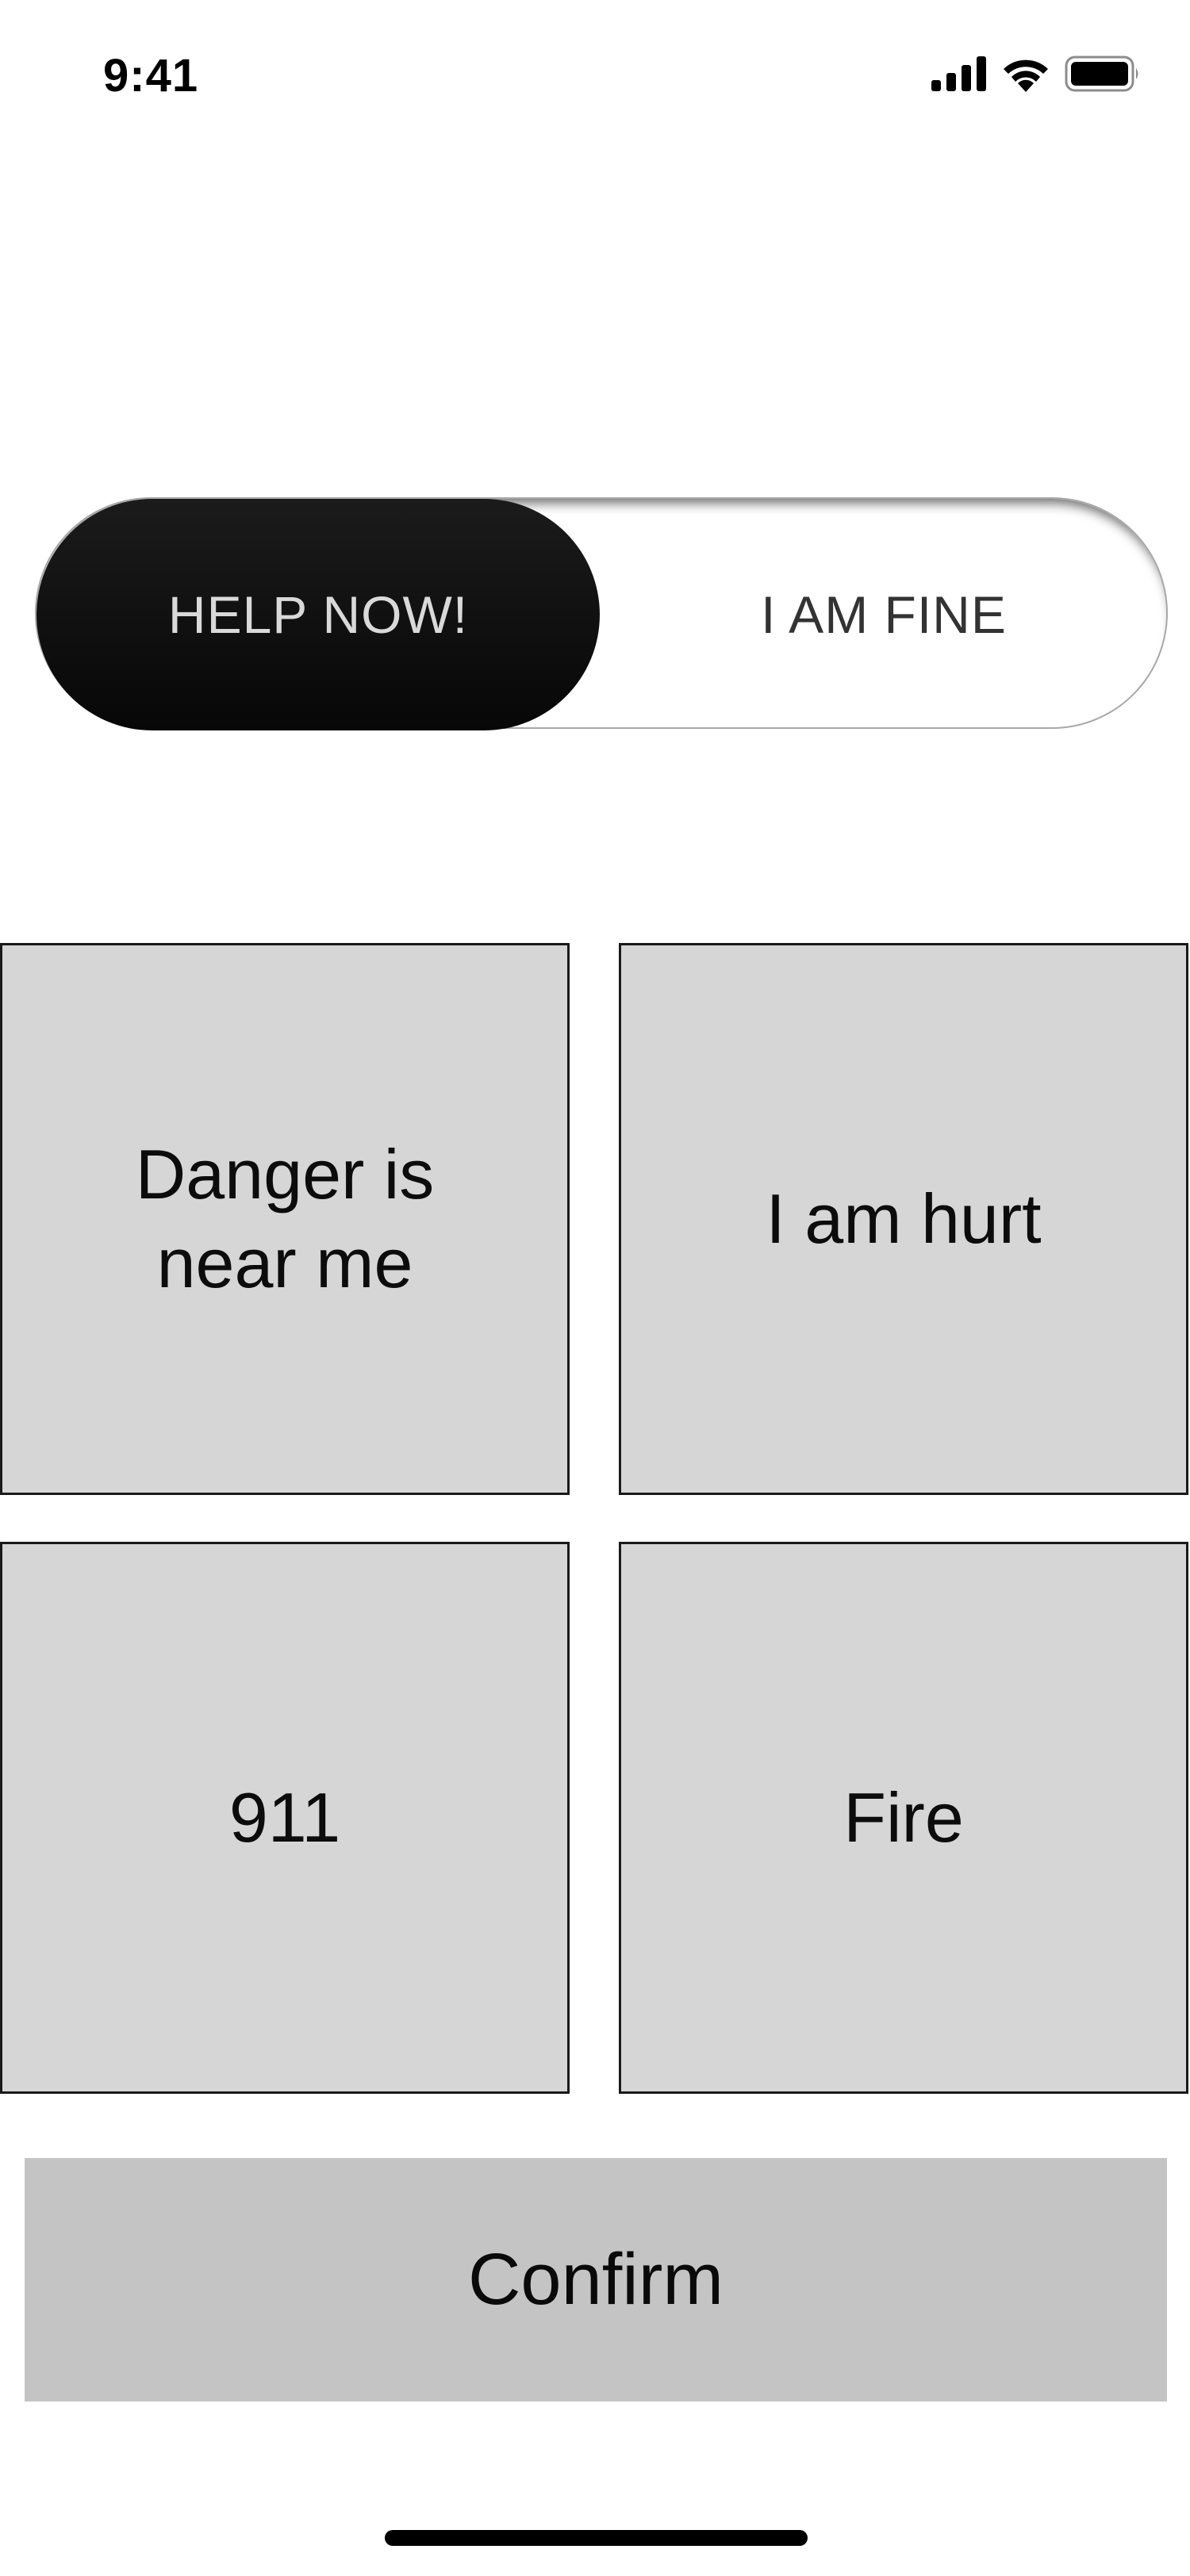  What do you see at coordinates (1101, 74) in the screenshot?
I see `battery-icon` at bounding box center [1101, 74].